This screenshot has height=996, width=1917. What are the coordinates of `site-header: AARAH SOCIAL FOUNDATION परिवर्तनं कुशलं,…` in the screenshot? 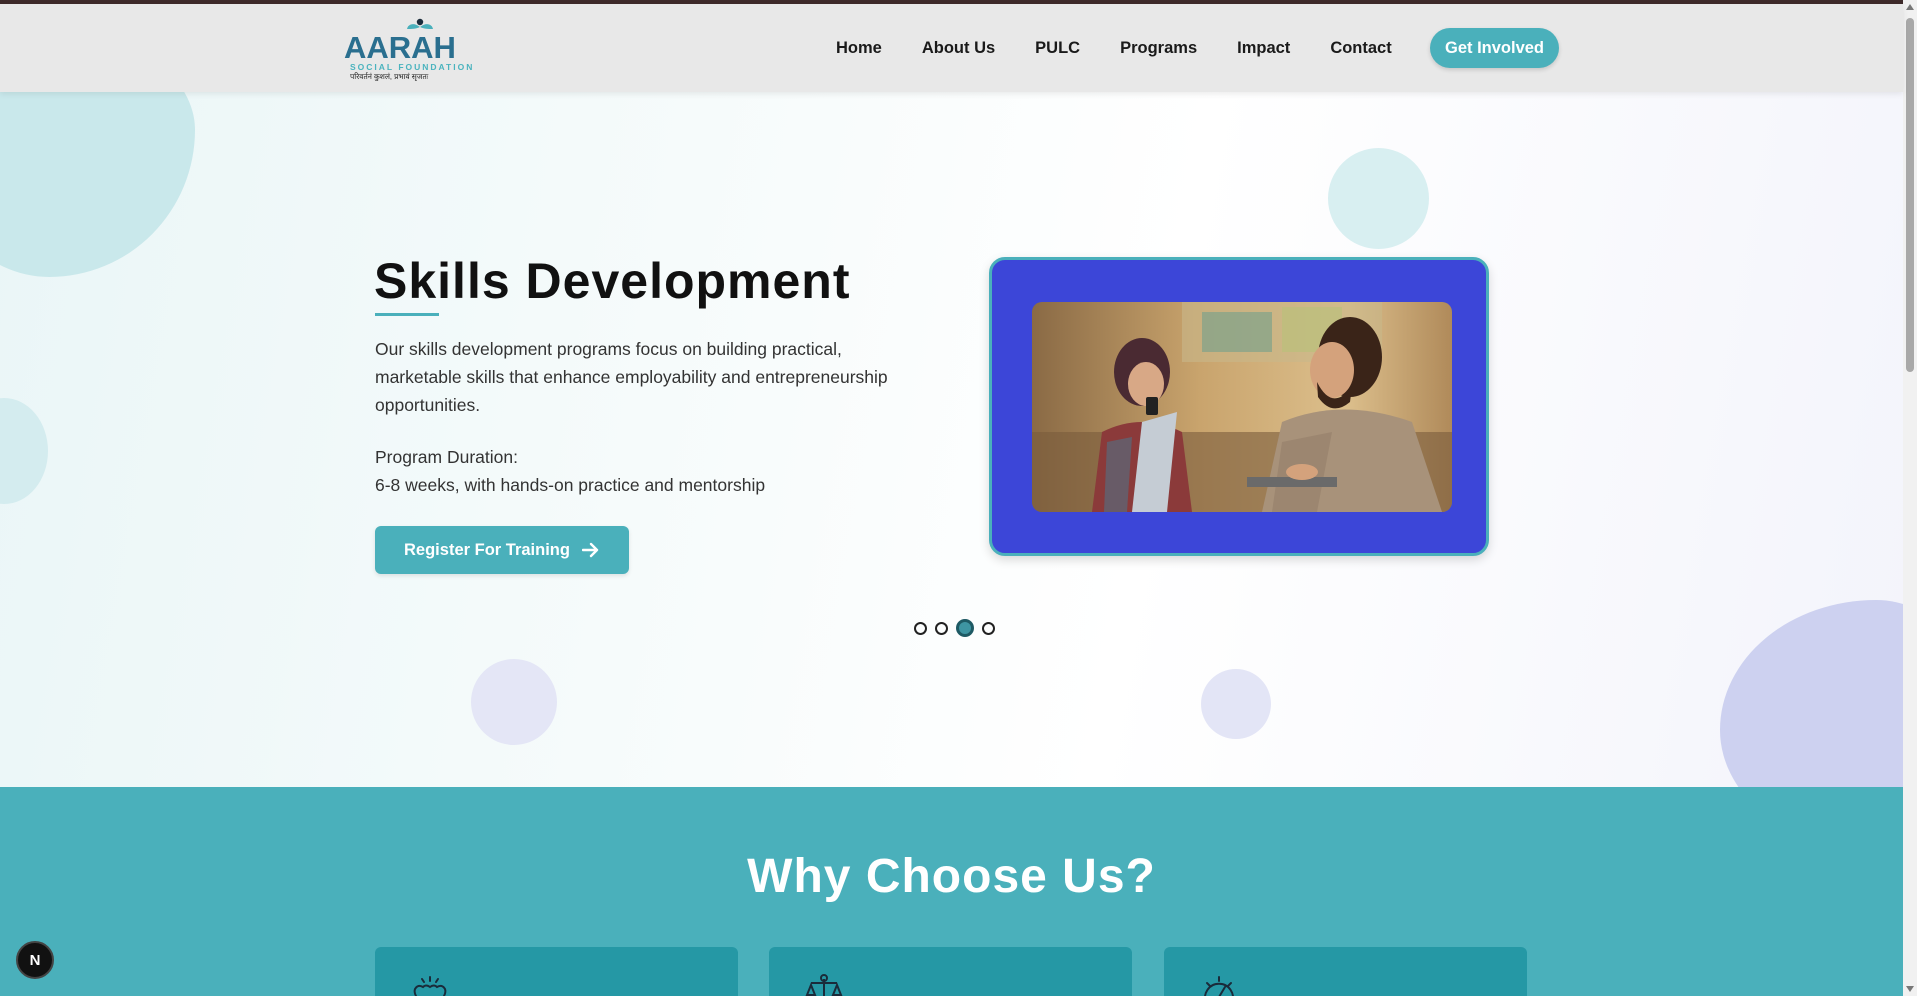 It's located at (951, 48).